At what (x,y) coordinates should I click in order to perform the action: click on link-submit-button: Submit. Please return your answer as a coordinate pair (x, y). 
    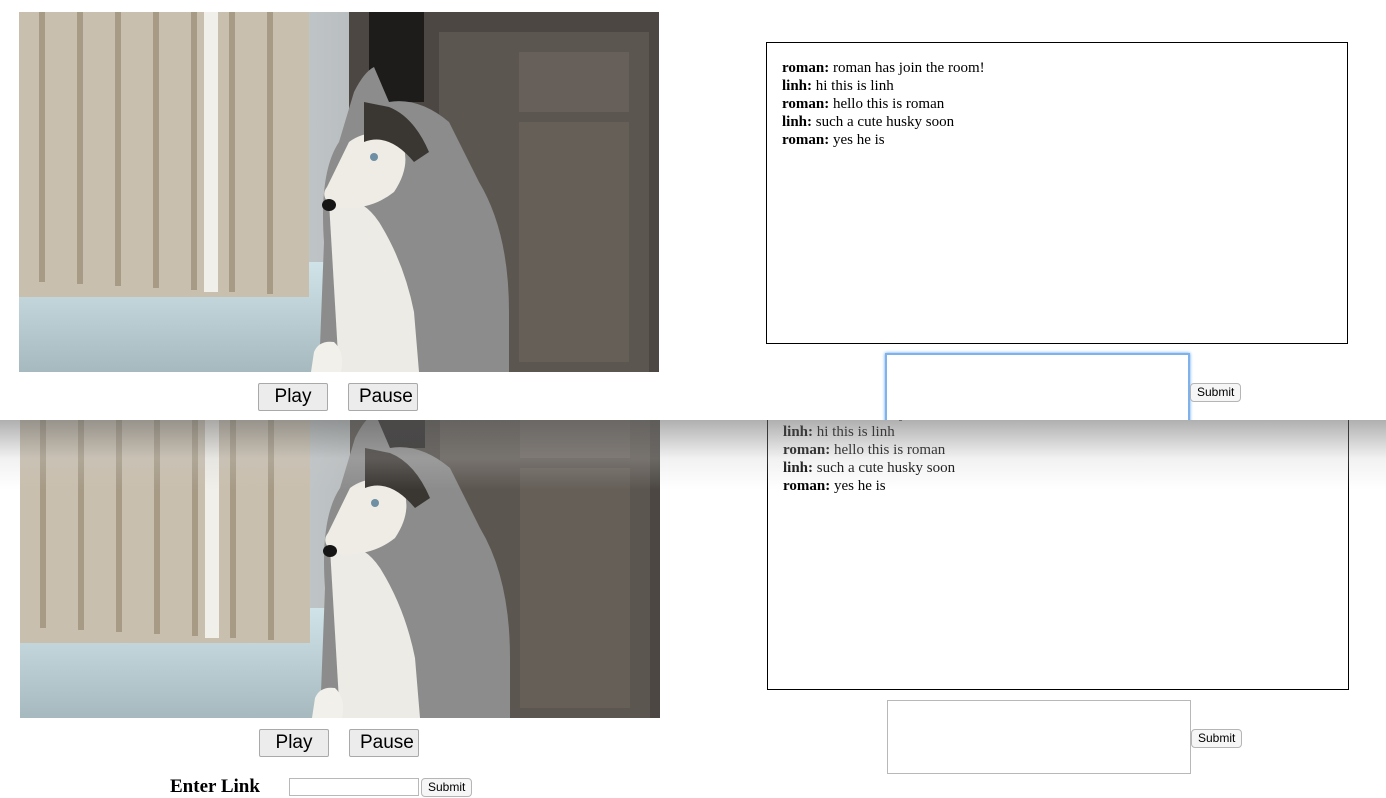
    Looking at the image, I should click on (447, 787).